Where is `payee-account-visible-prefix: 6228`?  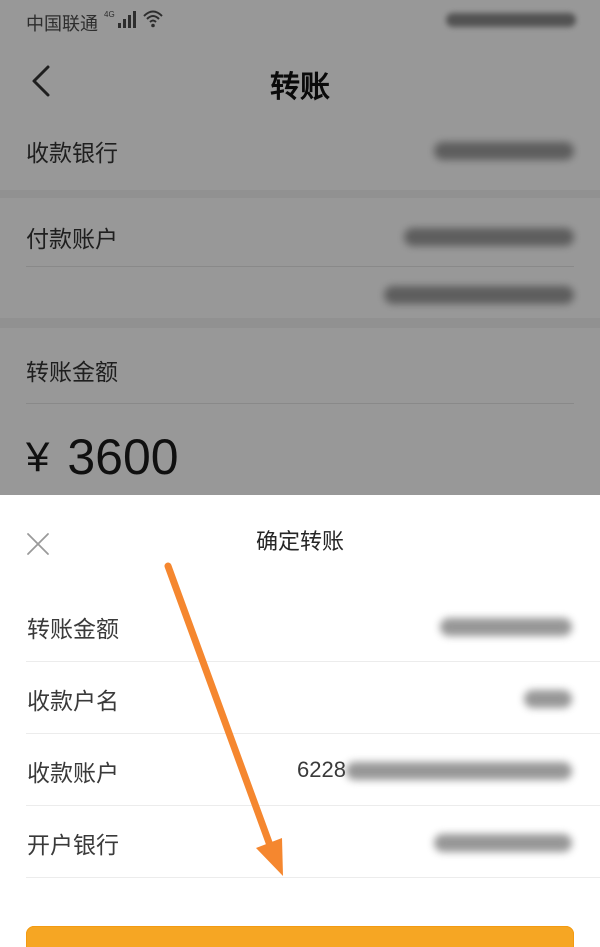 payee-account-visible-prefix: 6228 is located at coordinates (321, 769).